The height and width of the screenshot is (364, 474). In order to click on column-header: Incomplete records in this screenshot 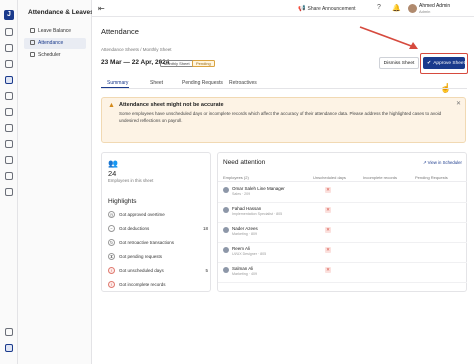, I will do `click(380, 177)`.